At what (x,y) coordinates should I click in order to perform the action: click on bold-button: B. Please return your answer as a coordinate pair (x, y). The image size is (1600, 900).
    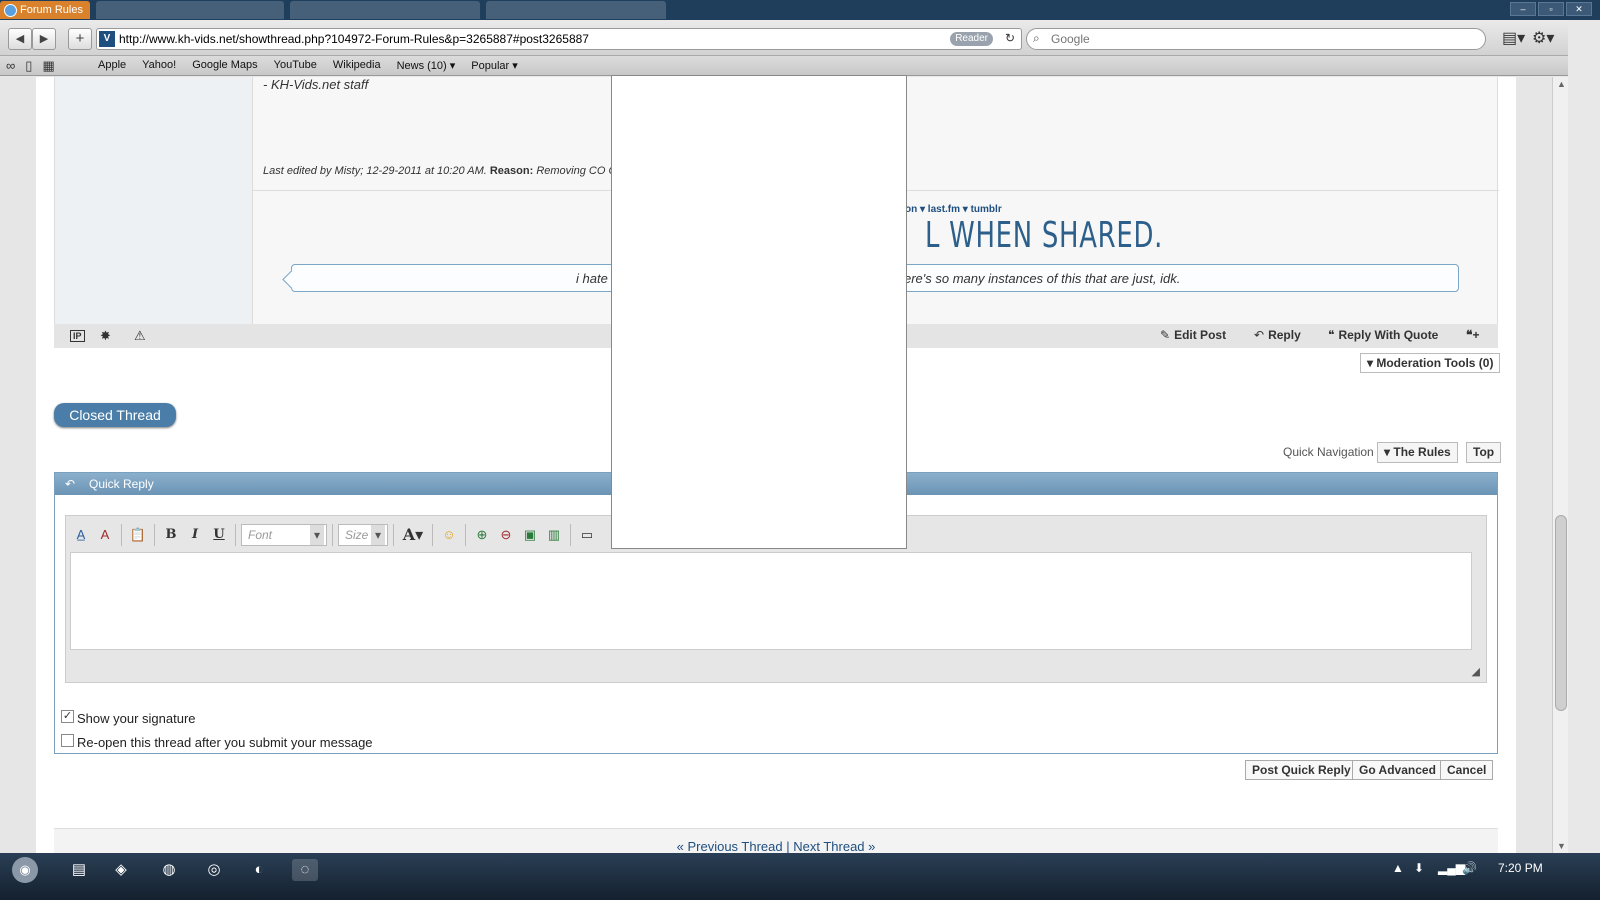
    Looking at the image, I should click on (171, 535).